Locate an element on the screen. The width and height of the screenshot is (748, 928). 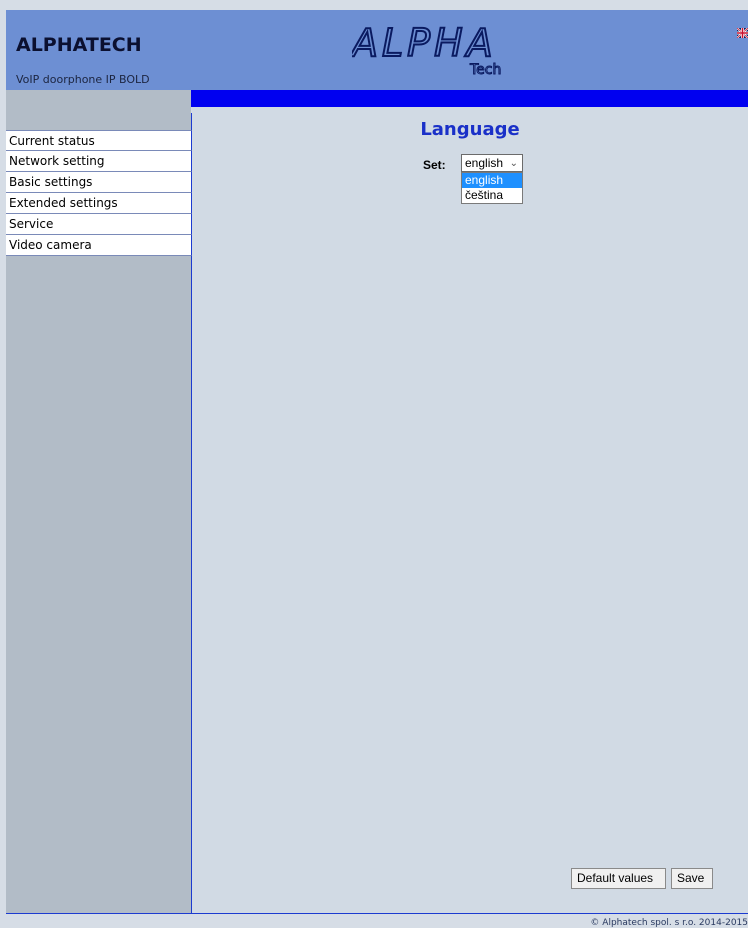
language-select: english ⌄ is located at coordinates (492, 163).